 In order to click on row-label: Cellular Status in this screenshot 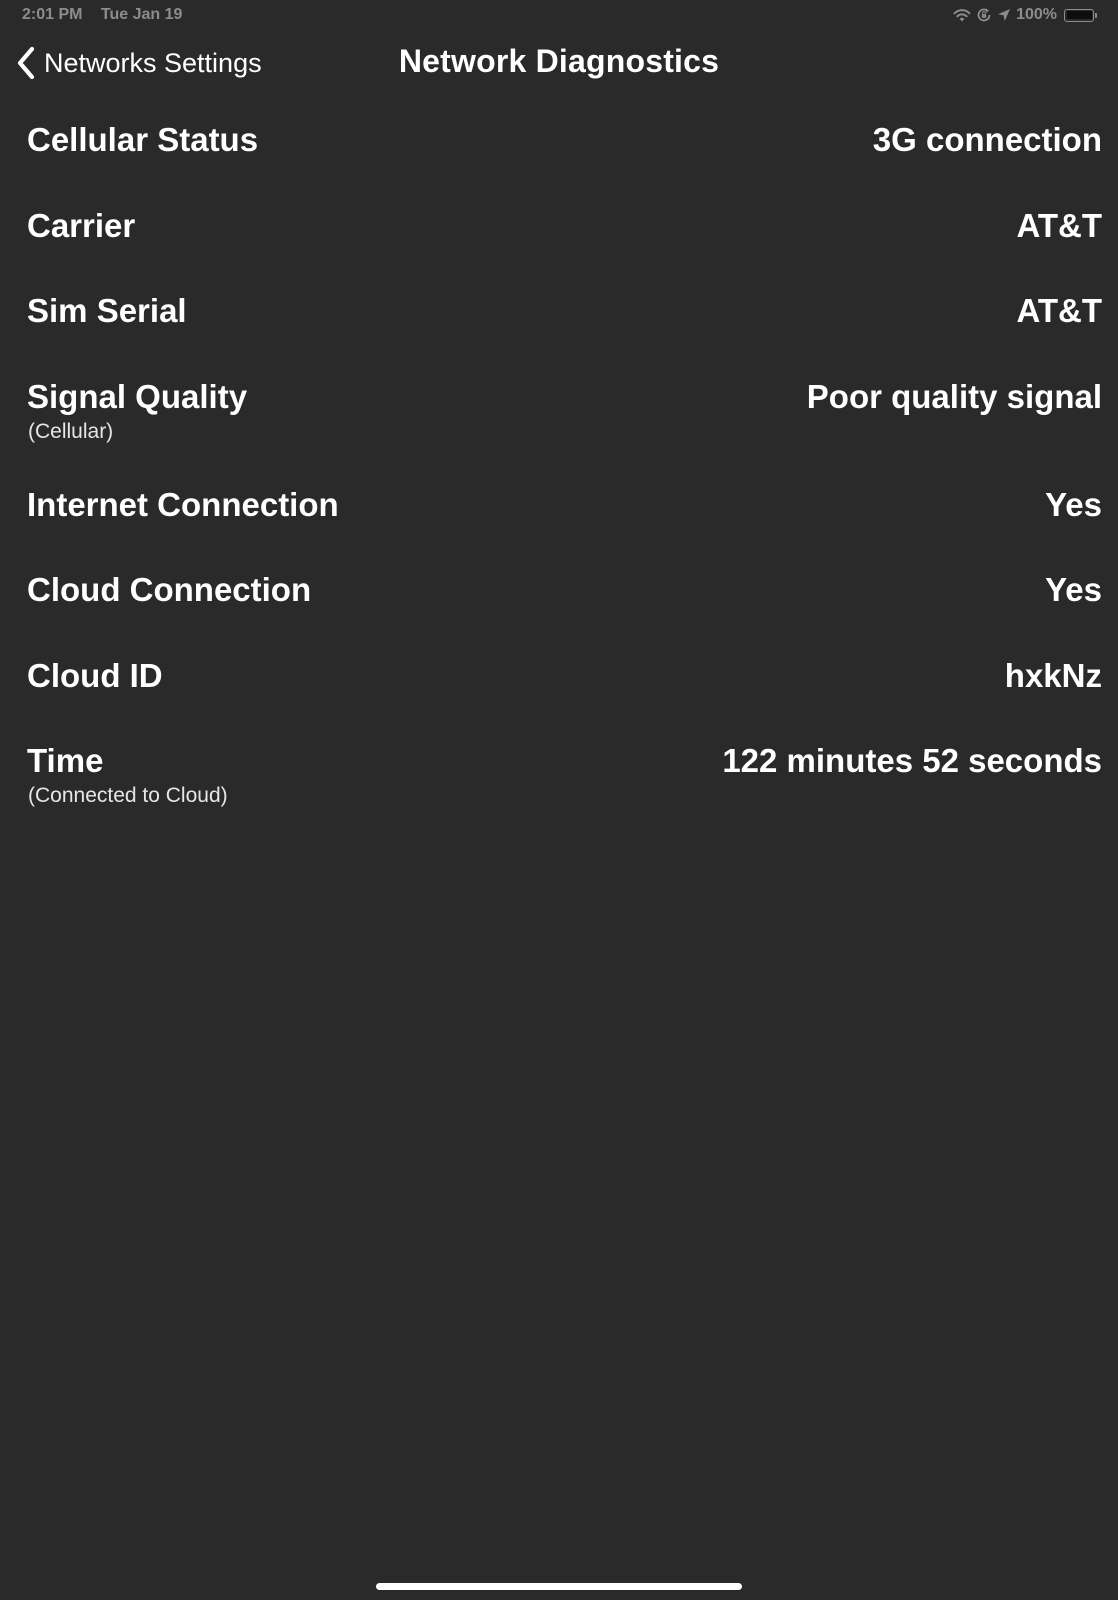, I will do `click(143, 139)`.